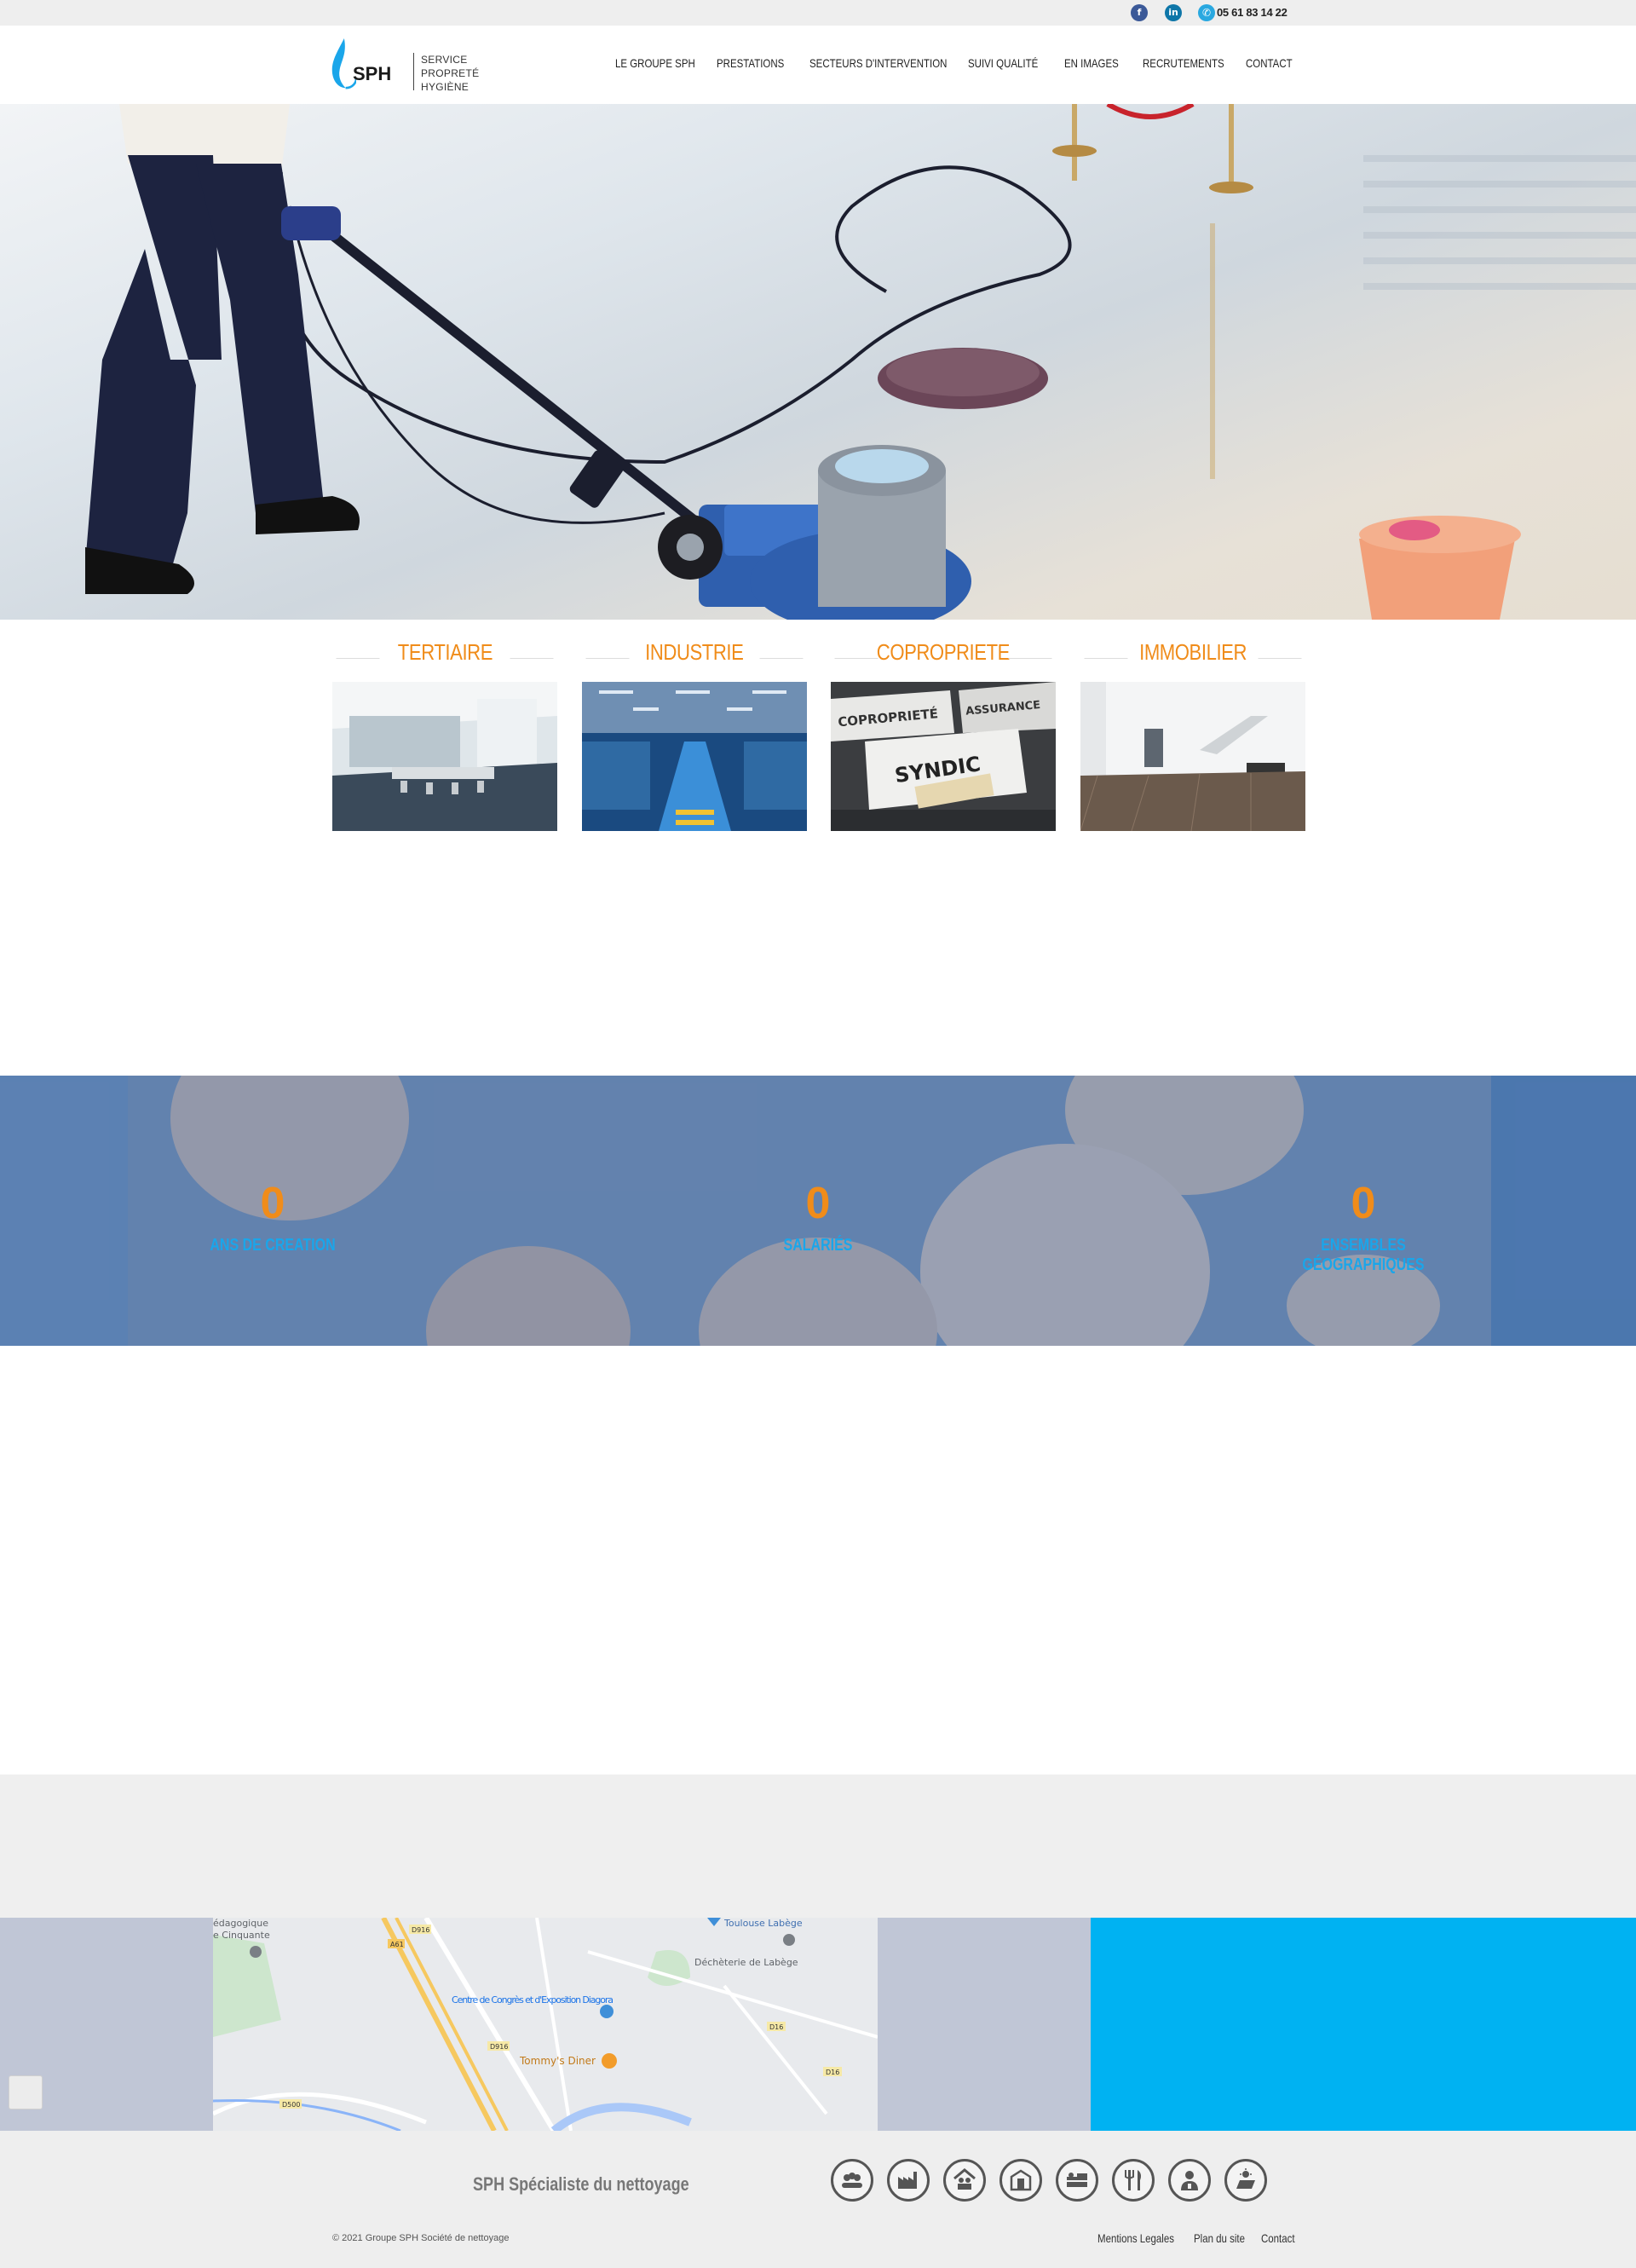 This screenshot has width=1636, height=2268. I want to click on sector-image-empty-room, so click(1193, 756).